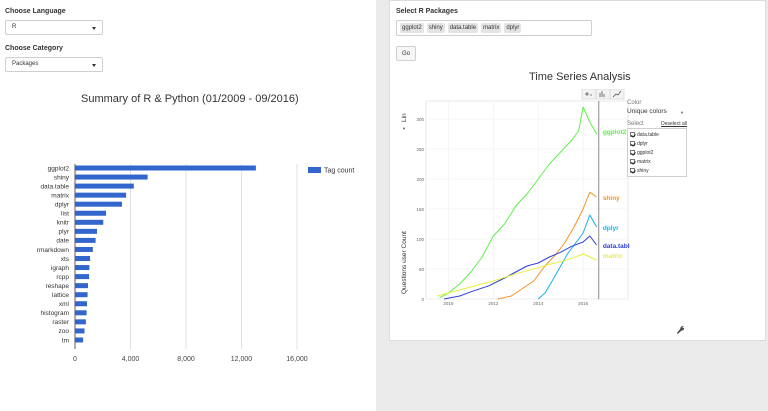 The height and width of the screenshot is (411, 768). Describe the element at coordinates (674, 124) in the screenshot. I see `deselect-all-link: Deselect all` at that location.